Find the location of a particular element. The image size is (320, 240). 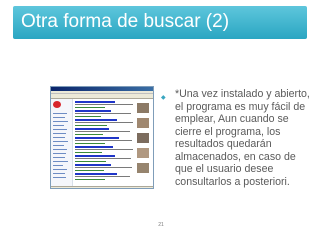

browser-screenshot is located at coordinates (102, 137).